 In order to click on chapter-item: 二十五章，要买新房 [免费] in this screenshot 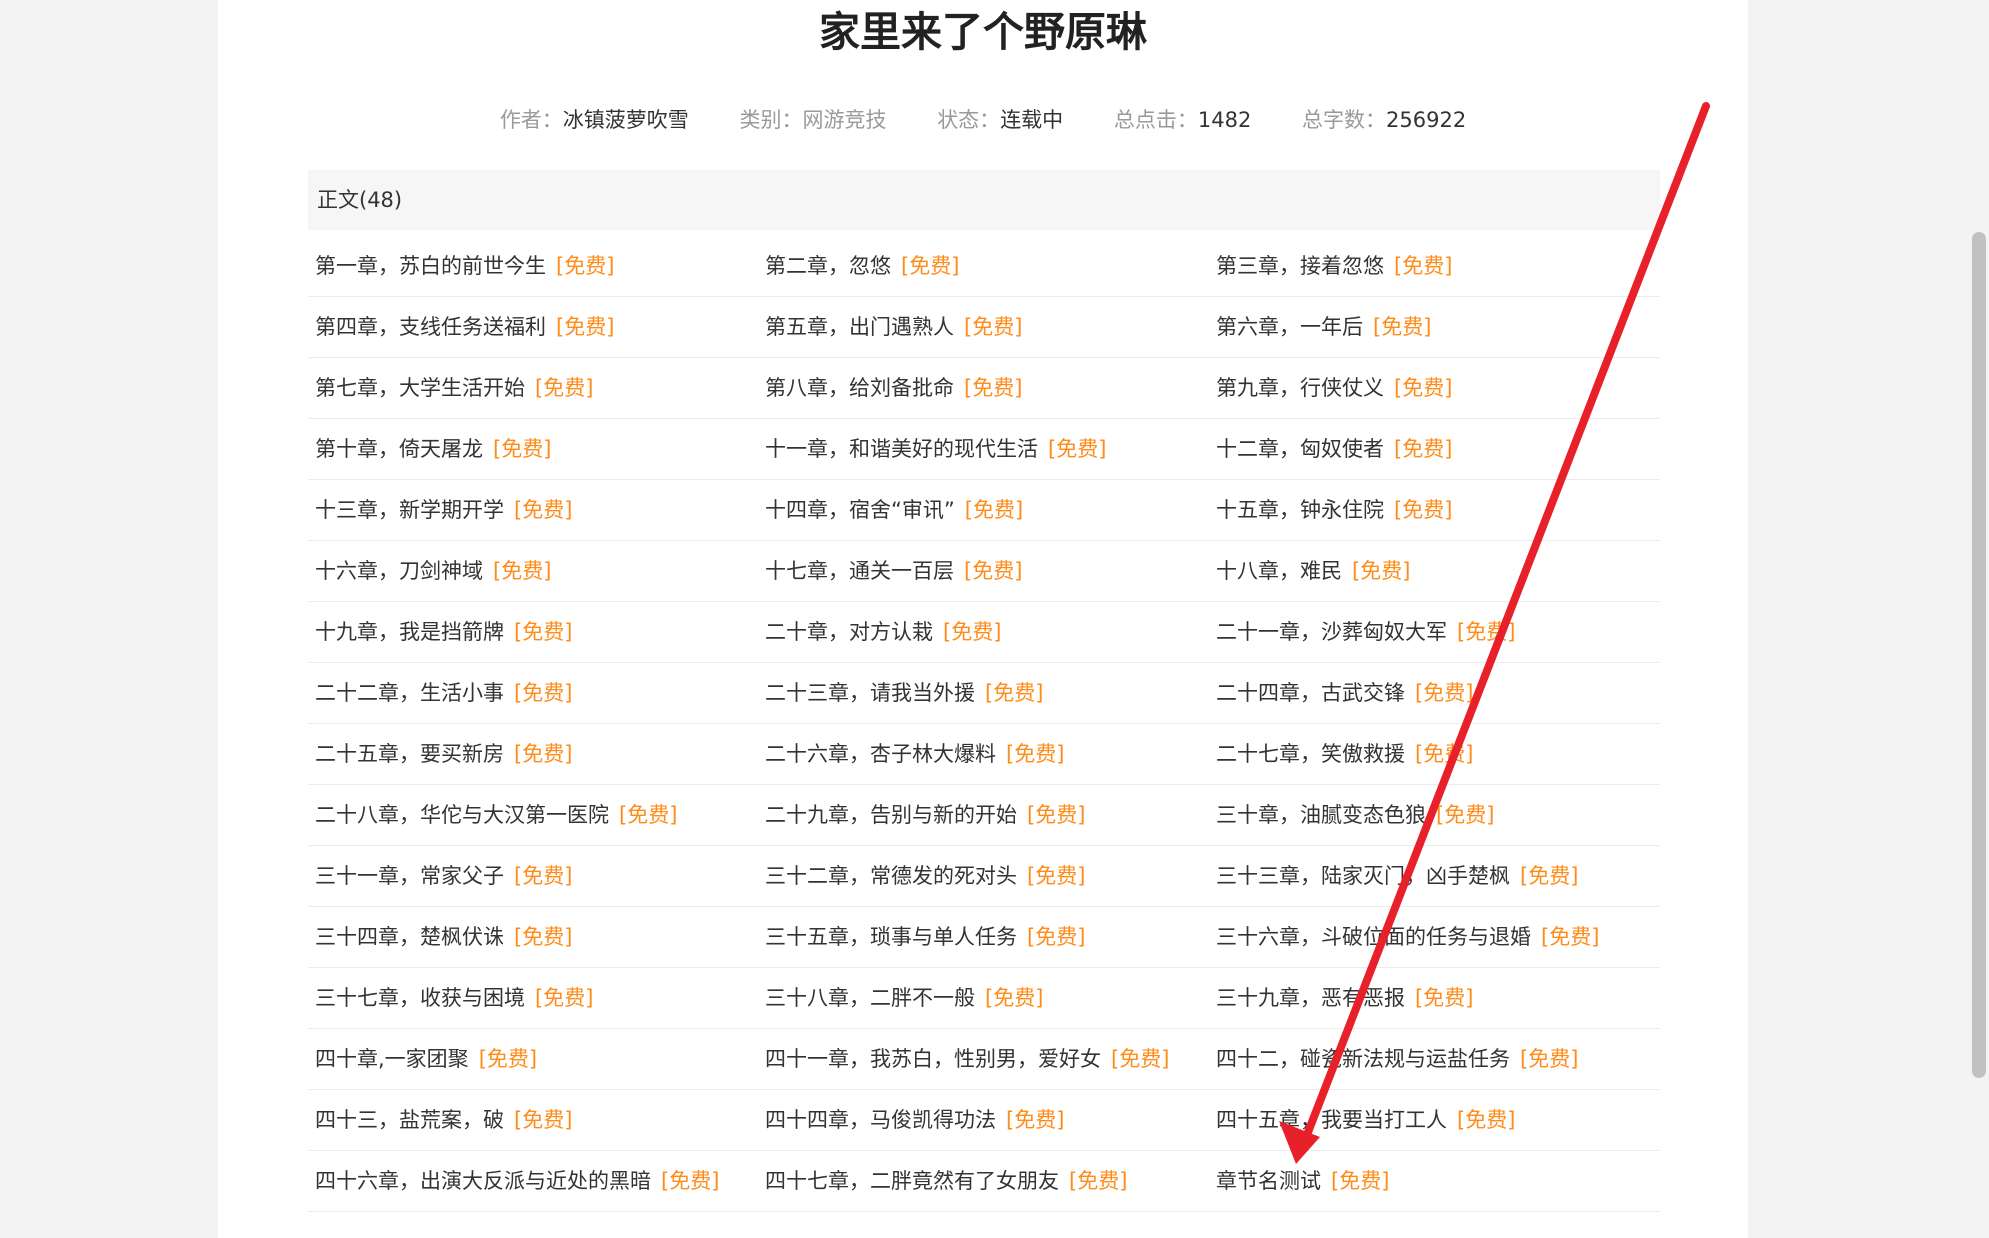, I will do `click(533, 754)`.